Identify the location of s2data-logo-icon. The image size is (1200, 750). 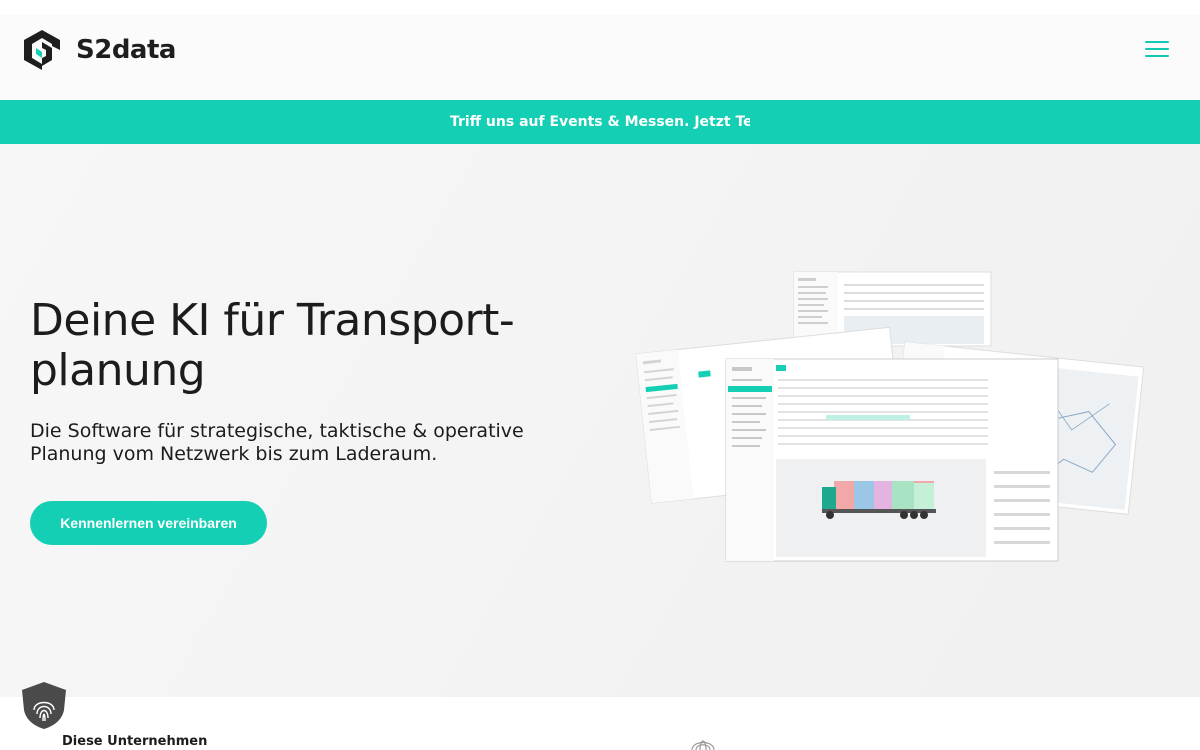
(42, 50).